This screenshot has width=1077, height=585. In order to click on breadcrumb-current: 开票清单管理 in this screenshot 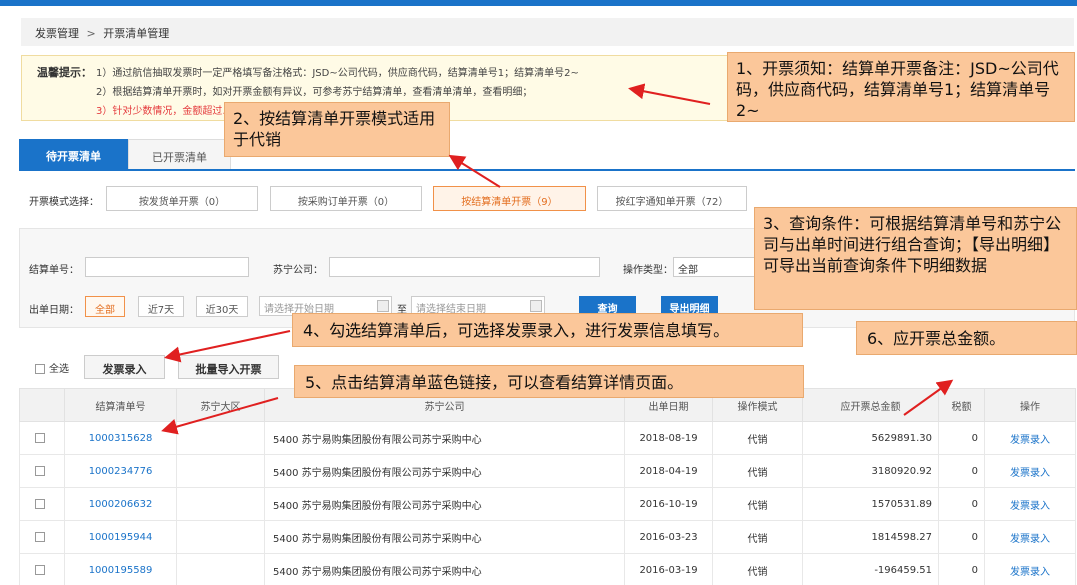, I will do `click(136, 33)`.